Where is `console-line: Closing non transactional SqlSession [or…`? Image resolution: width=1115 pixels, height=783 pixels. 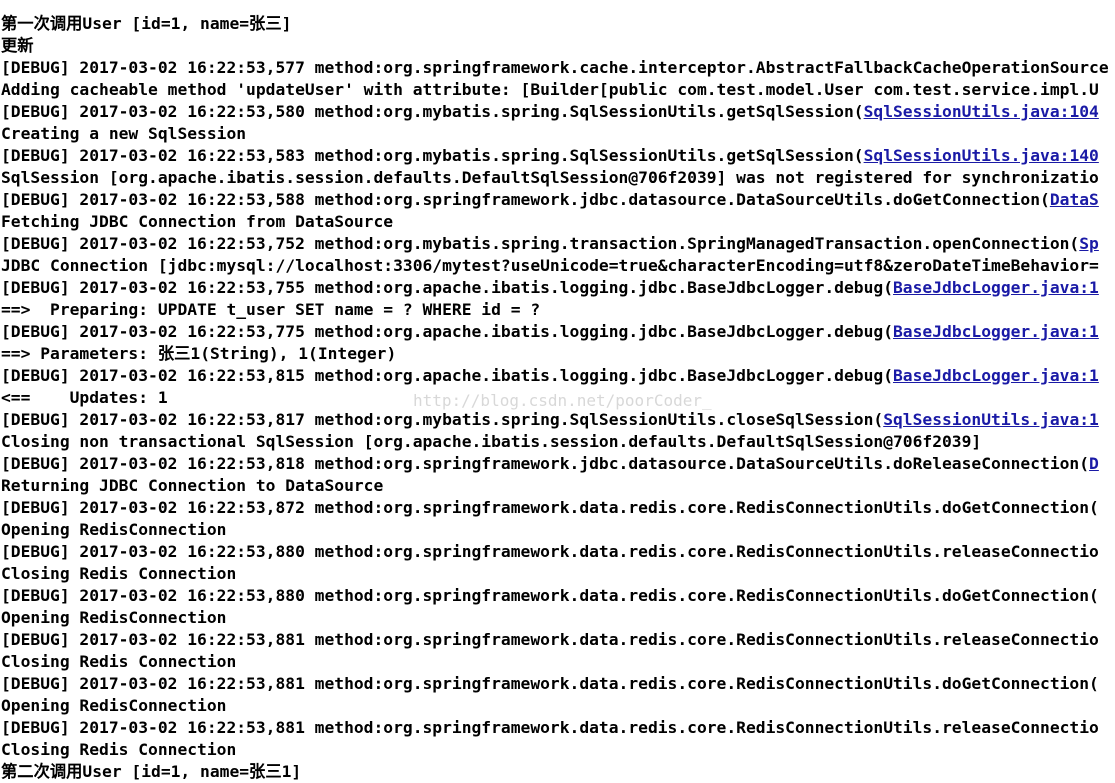 console-line: Closing non transactional SqlSession [or… is located at coordinates (558, 442).